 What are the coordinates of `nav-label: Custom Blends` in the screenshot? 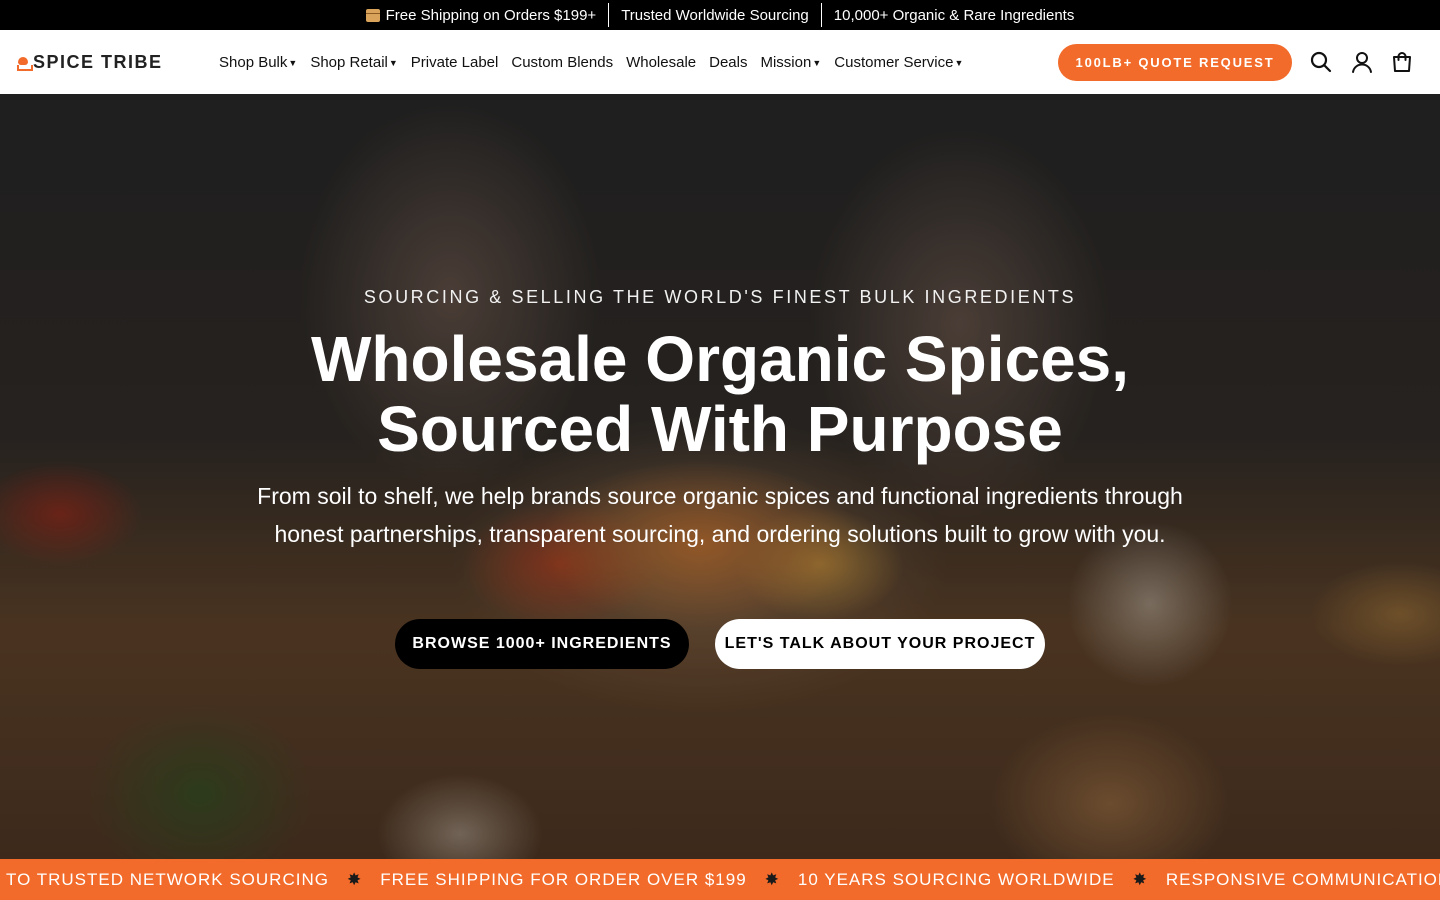 It's located at (562, 62).